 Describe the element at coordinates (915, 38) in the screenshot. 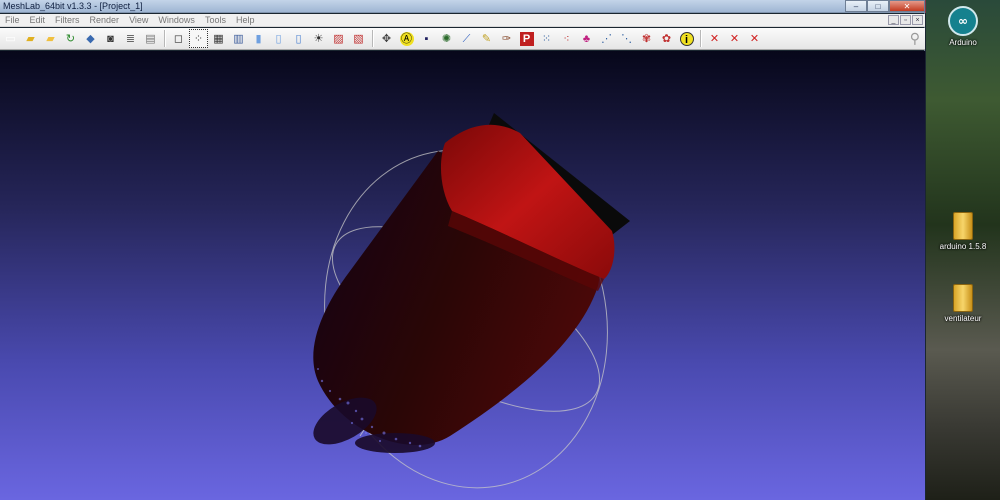

I see `search-icon: ⚲` at that location.